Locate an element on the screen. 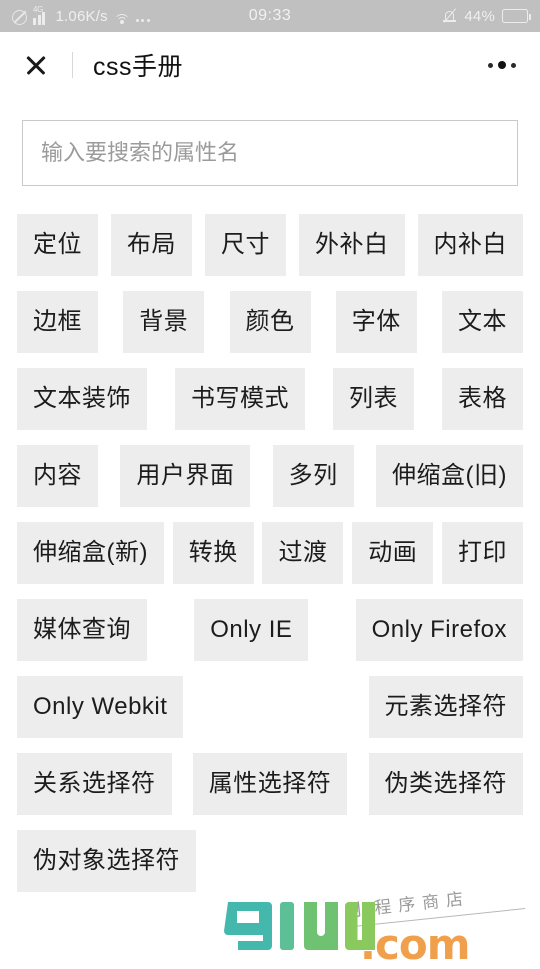  battery-icon is located at coordinates (515, 16).